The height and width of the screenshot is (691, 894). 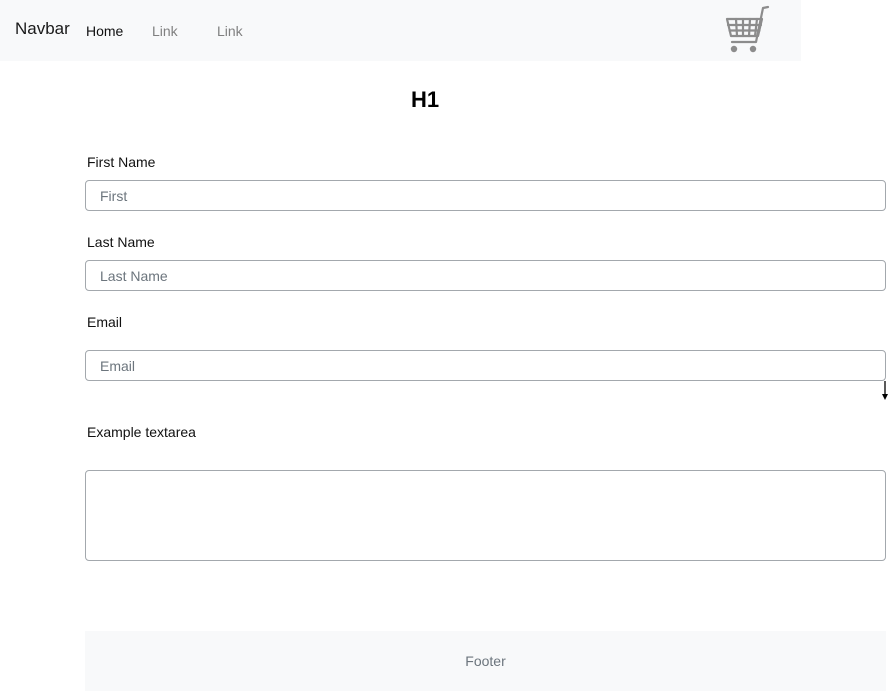 What do you see at coordinates (885, 391) in the screenshot?
I see `arrow-down-icon` at bounding box center [885, 391].